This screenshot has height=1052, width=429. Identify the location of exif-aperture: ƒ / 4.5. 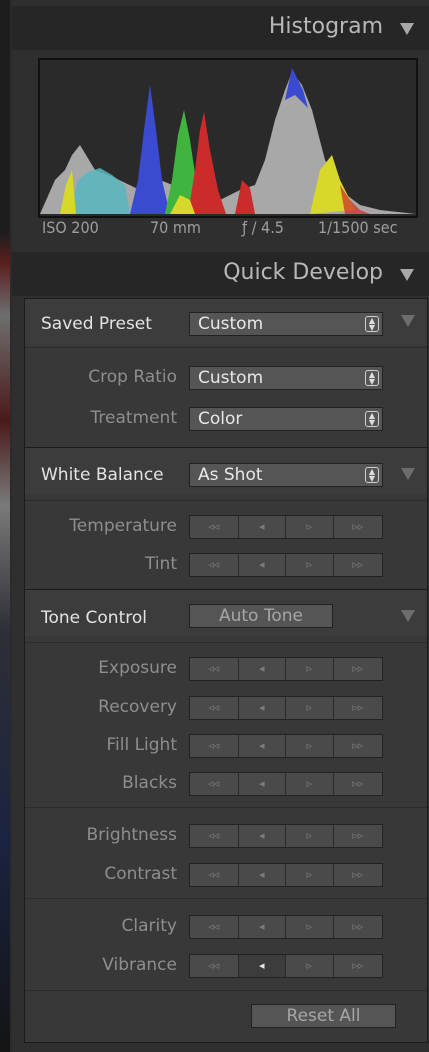
(263, 227).